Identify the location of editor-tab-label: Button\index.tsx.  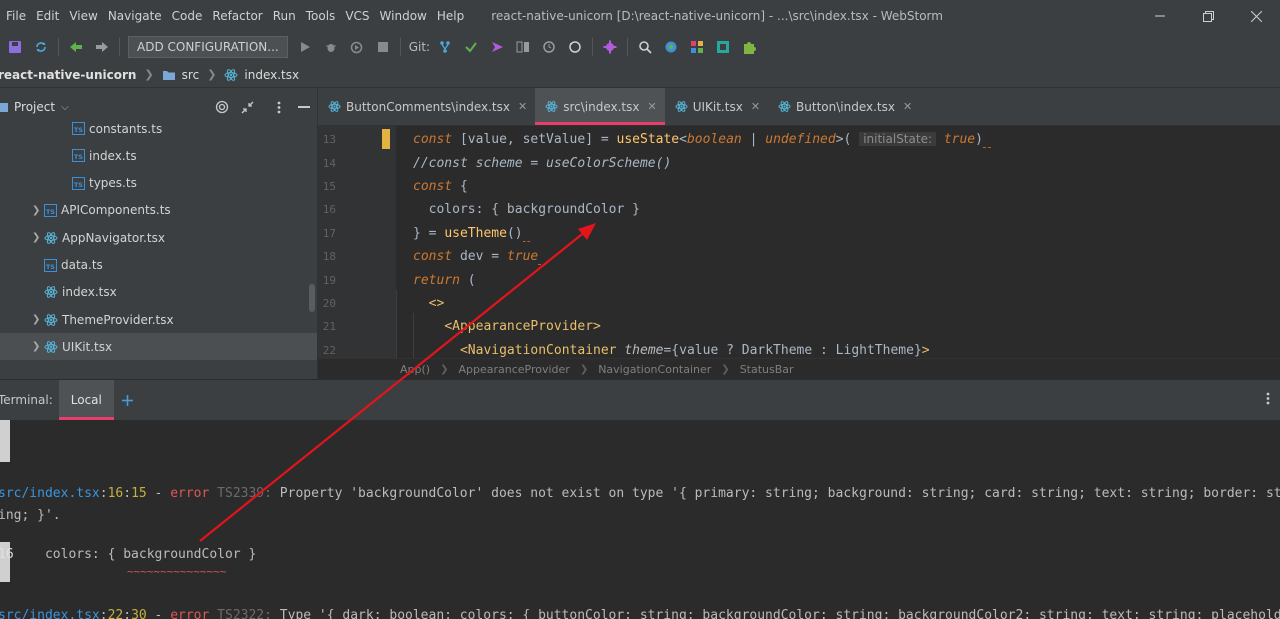
(845, 106).